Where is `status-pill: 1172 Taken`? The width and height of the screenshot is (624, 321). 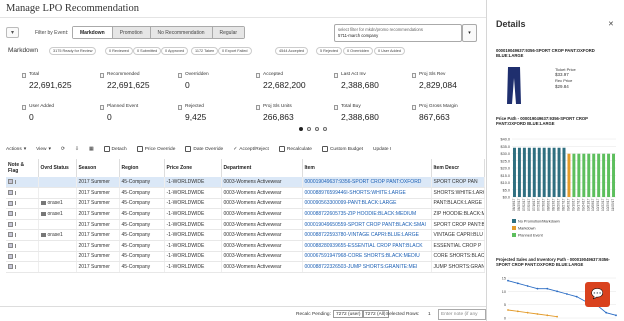
status-pill: 1172 Taken is located at coordinates (205, 51).